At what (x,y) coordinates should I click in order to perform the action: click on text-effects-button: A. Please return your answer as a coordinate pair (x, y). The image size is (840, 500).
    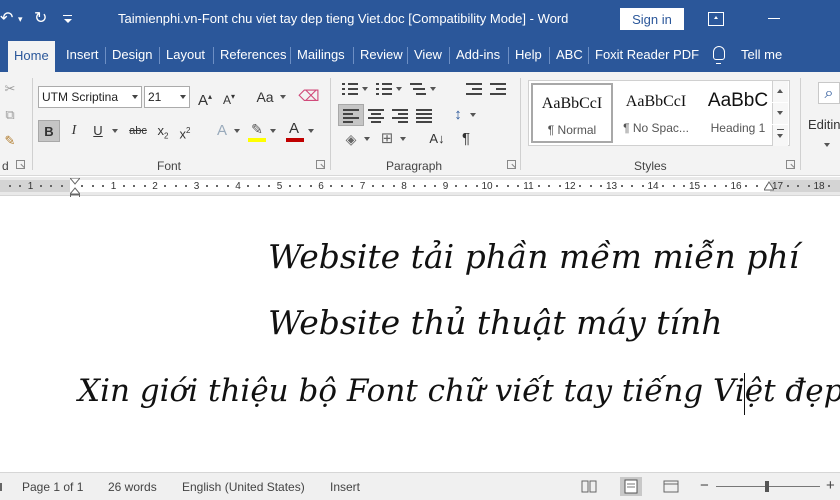
    Looking at the image, I should click on (222, 131).